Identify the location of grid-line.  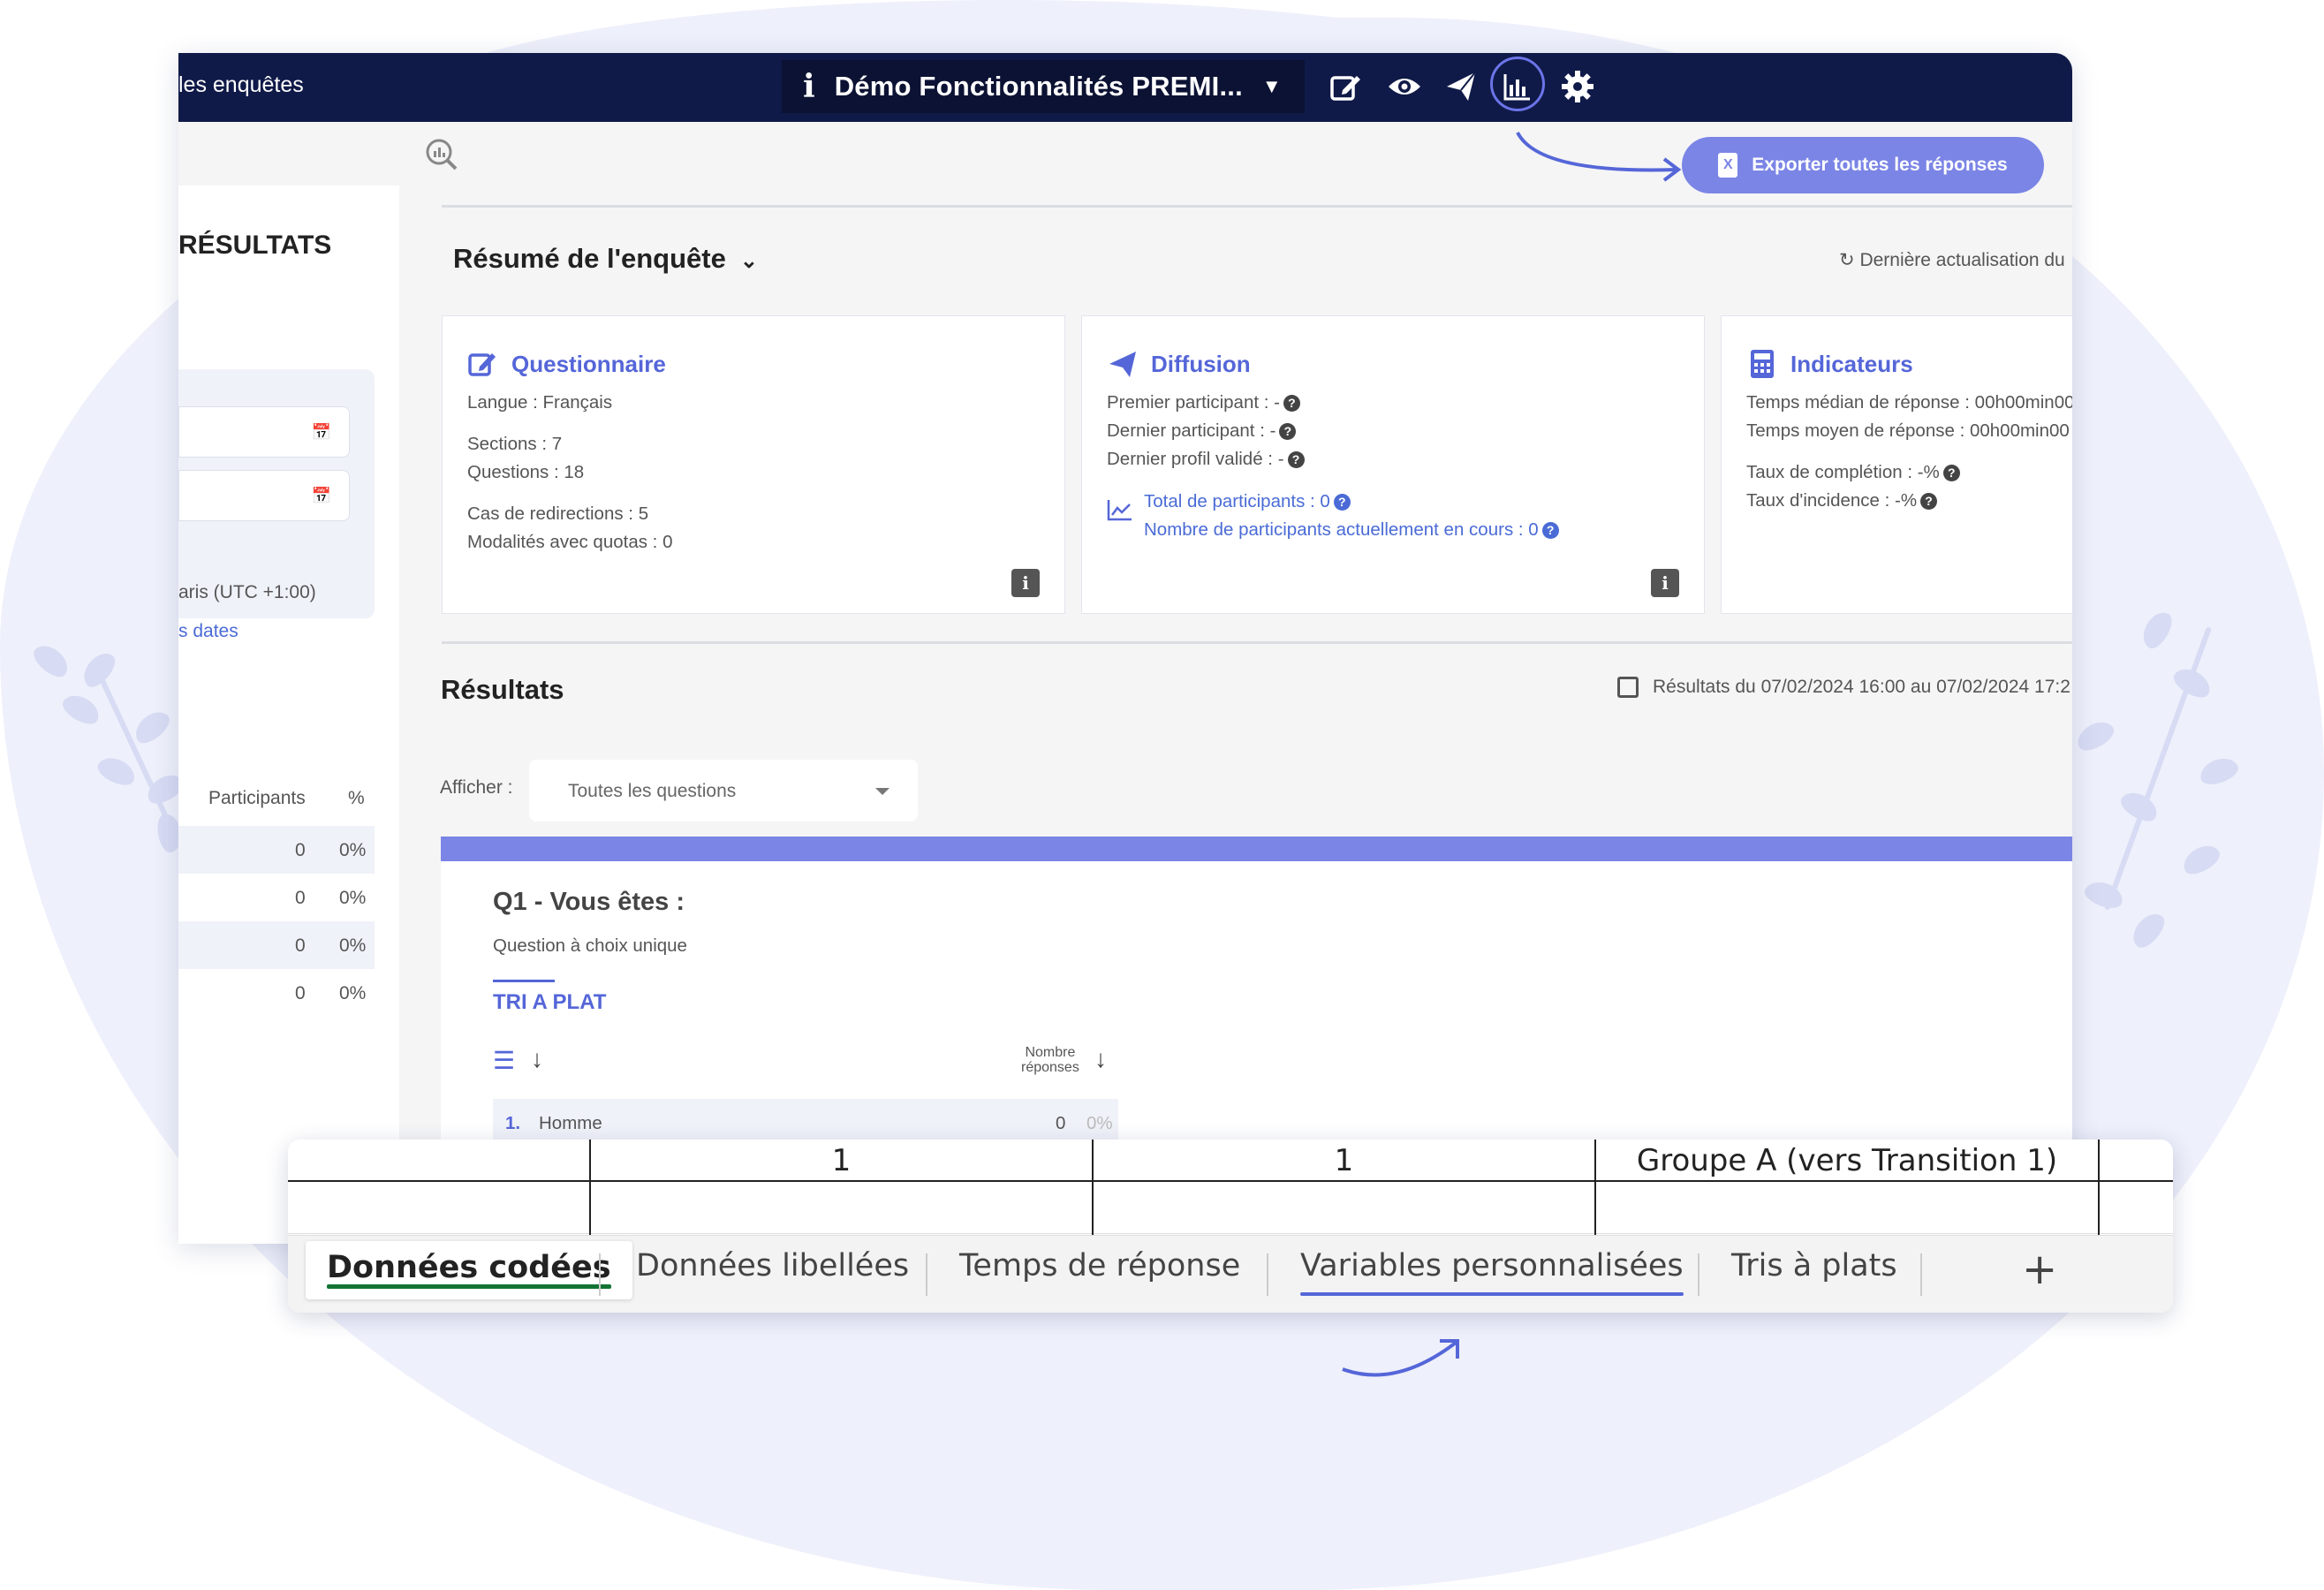
(1230, 1233).